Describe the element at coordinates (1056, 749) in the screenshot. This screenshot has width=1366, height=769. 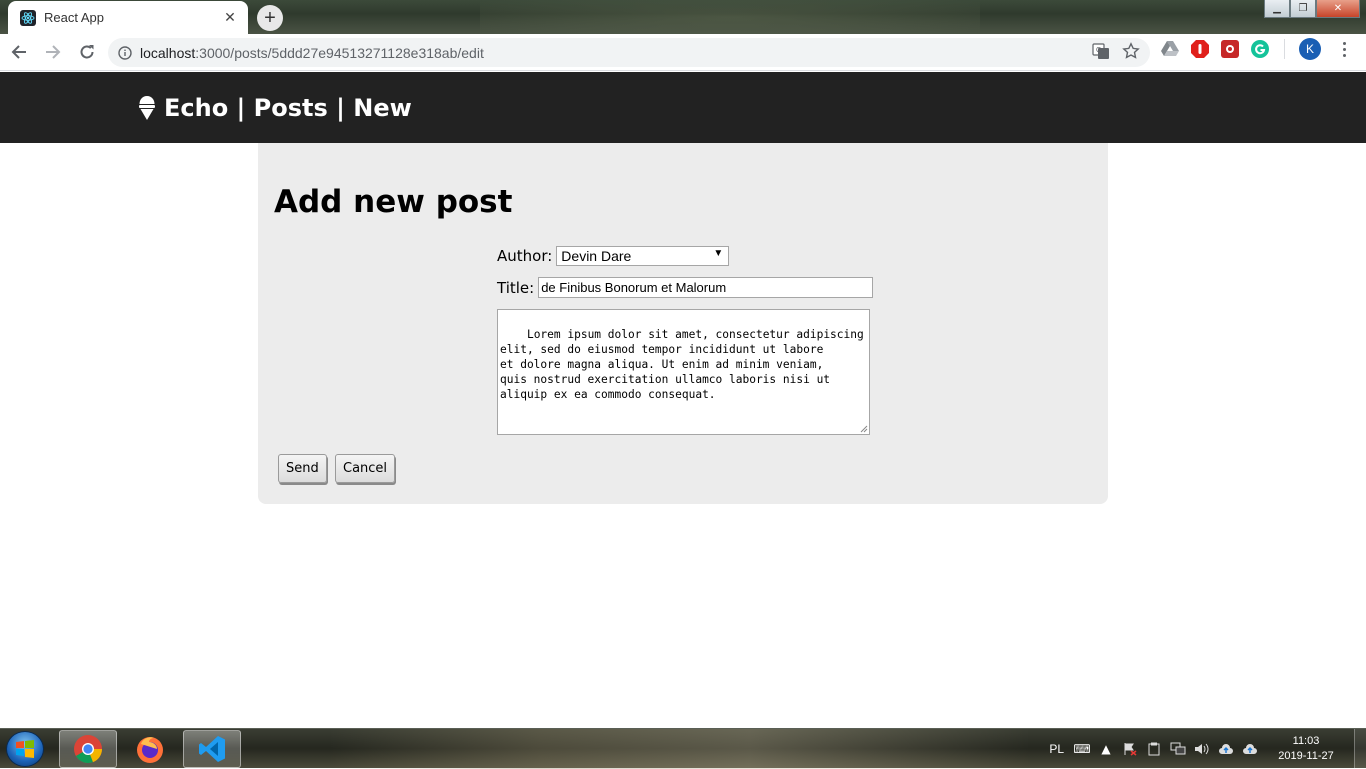
I see `language-indicator: PL` at that location.